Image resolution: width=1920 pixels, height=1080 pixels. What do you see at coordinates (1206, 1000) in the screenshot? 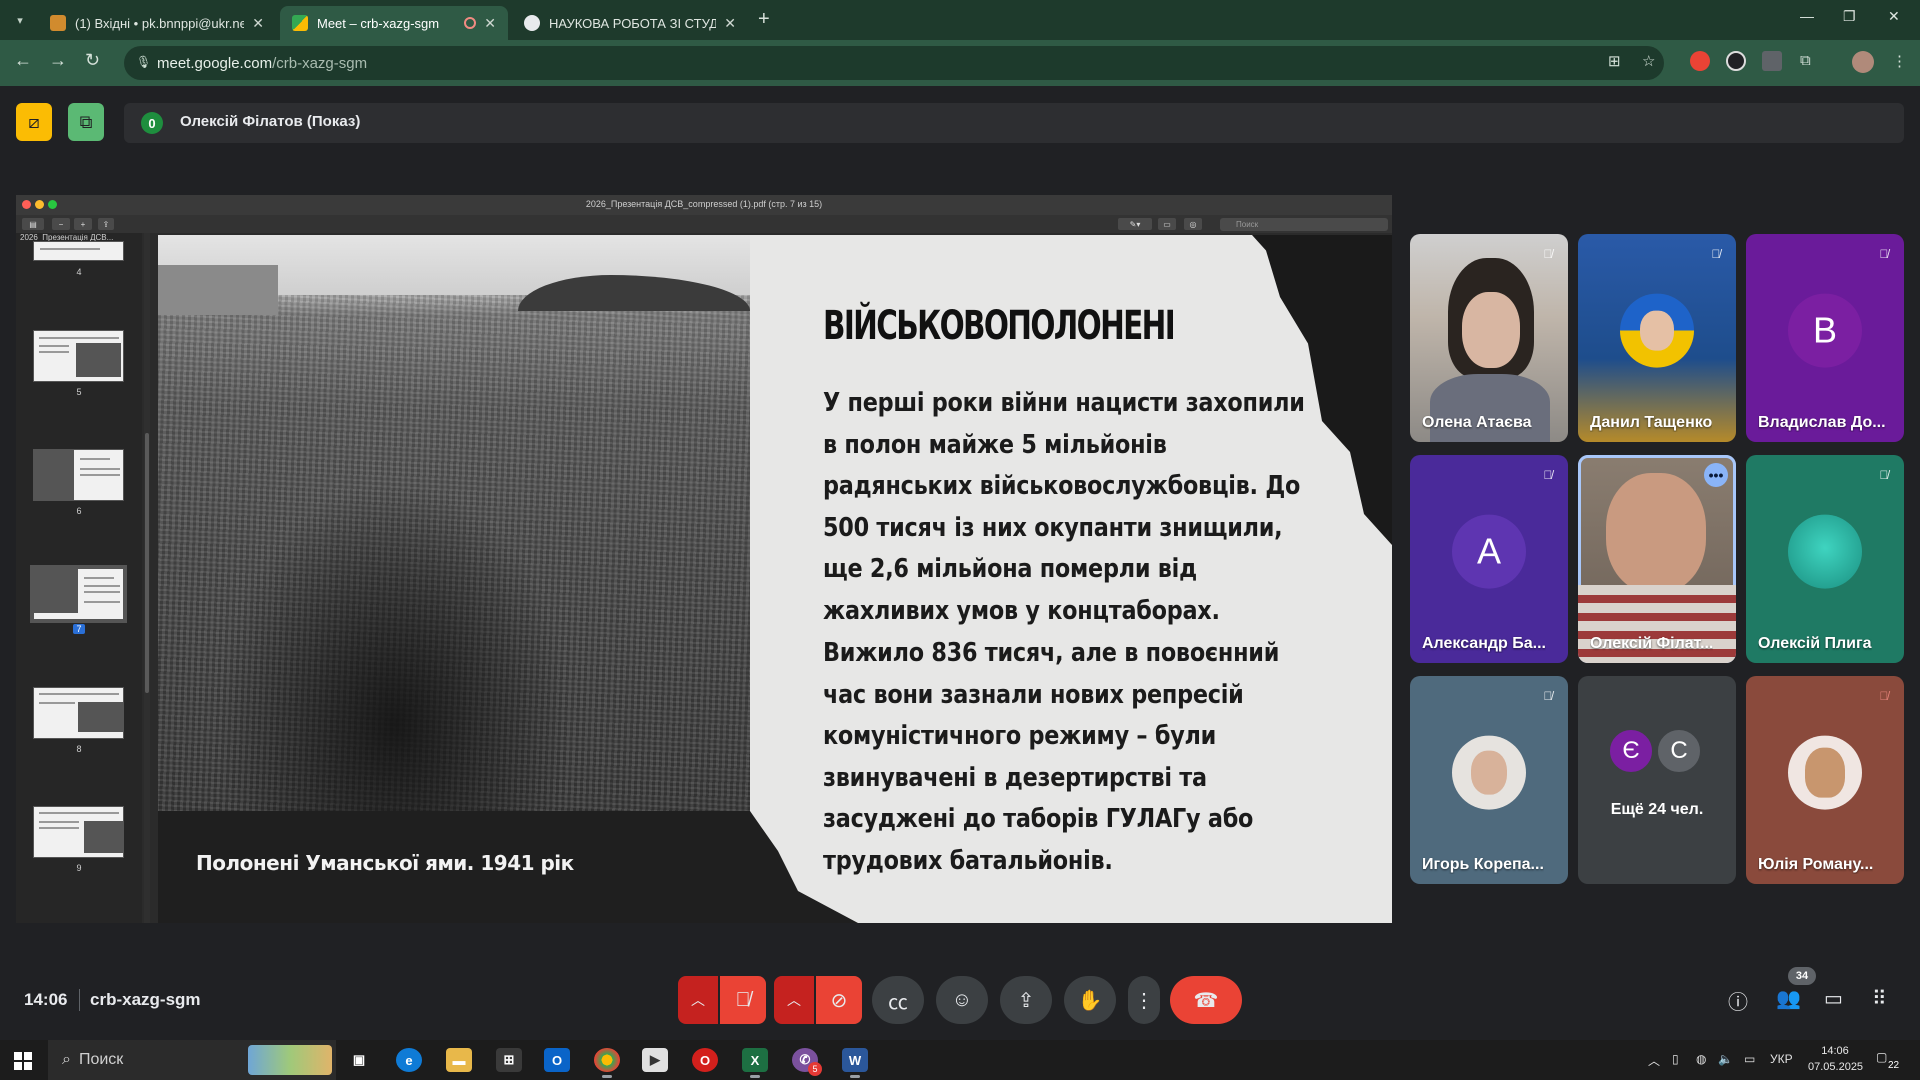
I see `leave-call-button: ☎` at bounding box center [1206, 1000].